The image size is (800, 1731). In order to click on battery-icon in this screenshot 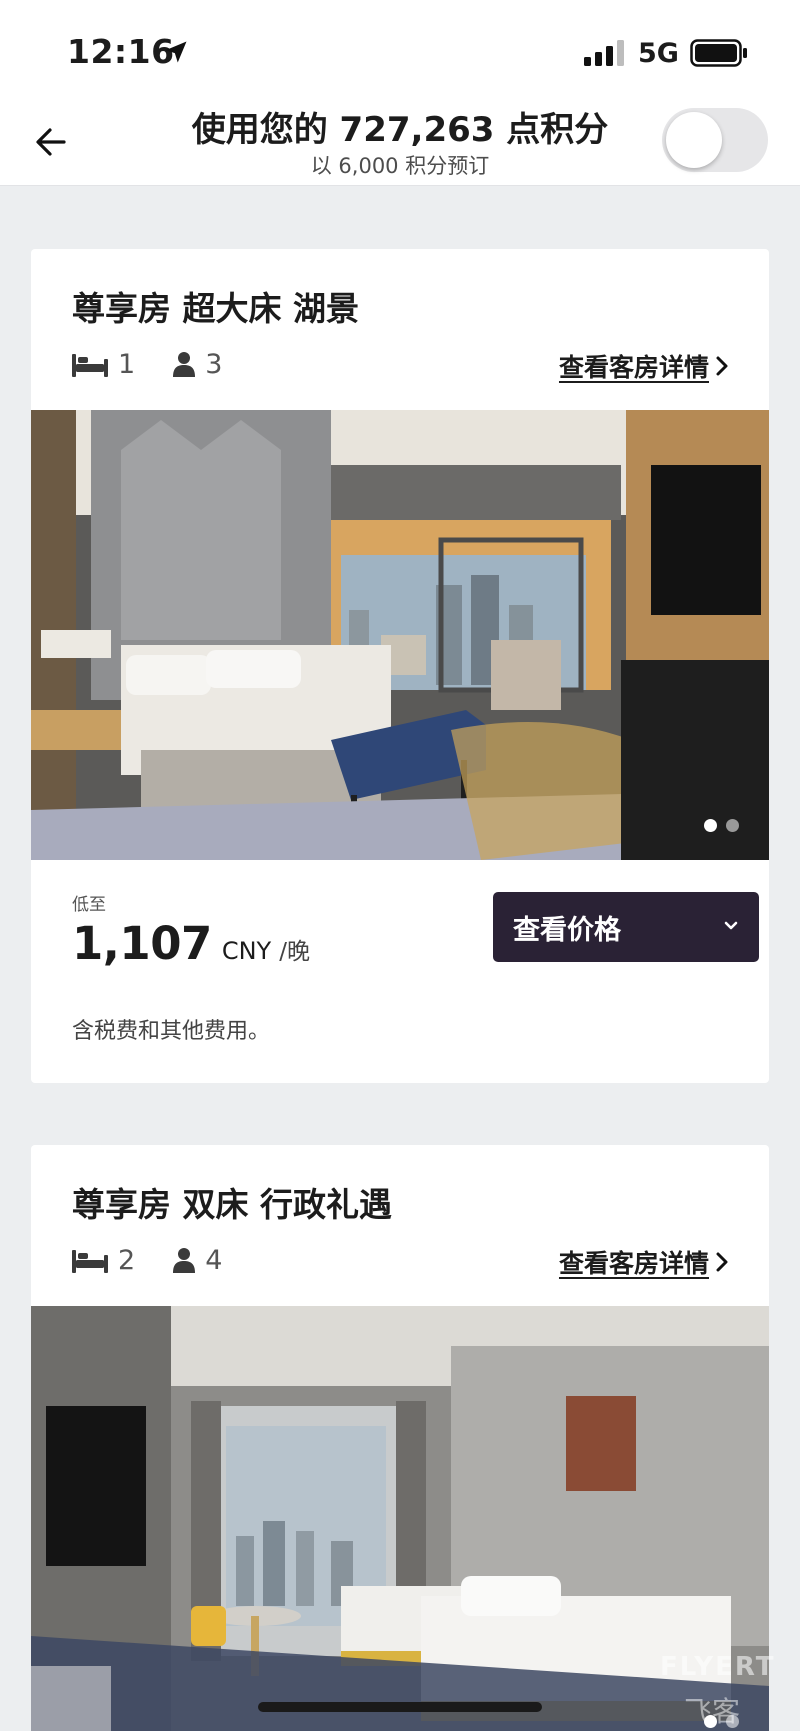, I will do `click(718, 53)`.